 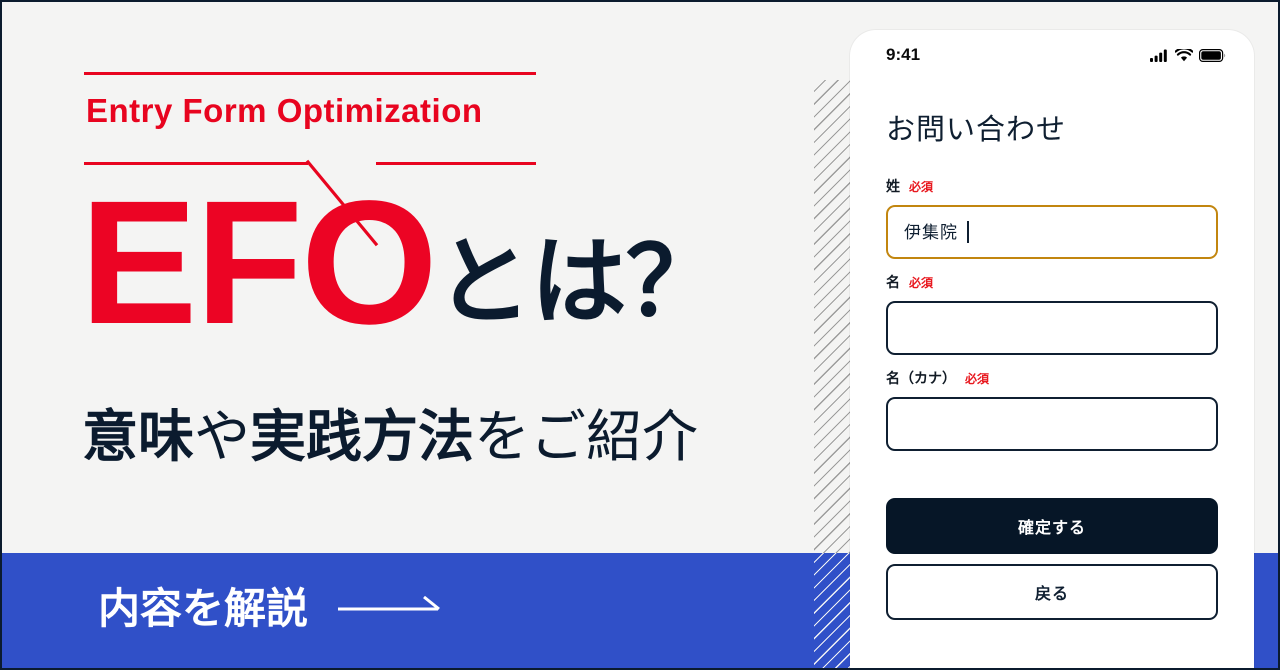 I want to click on field-mei-kana-required-badge: 必須, so click(x=977, y=379).